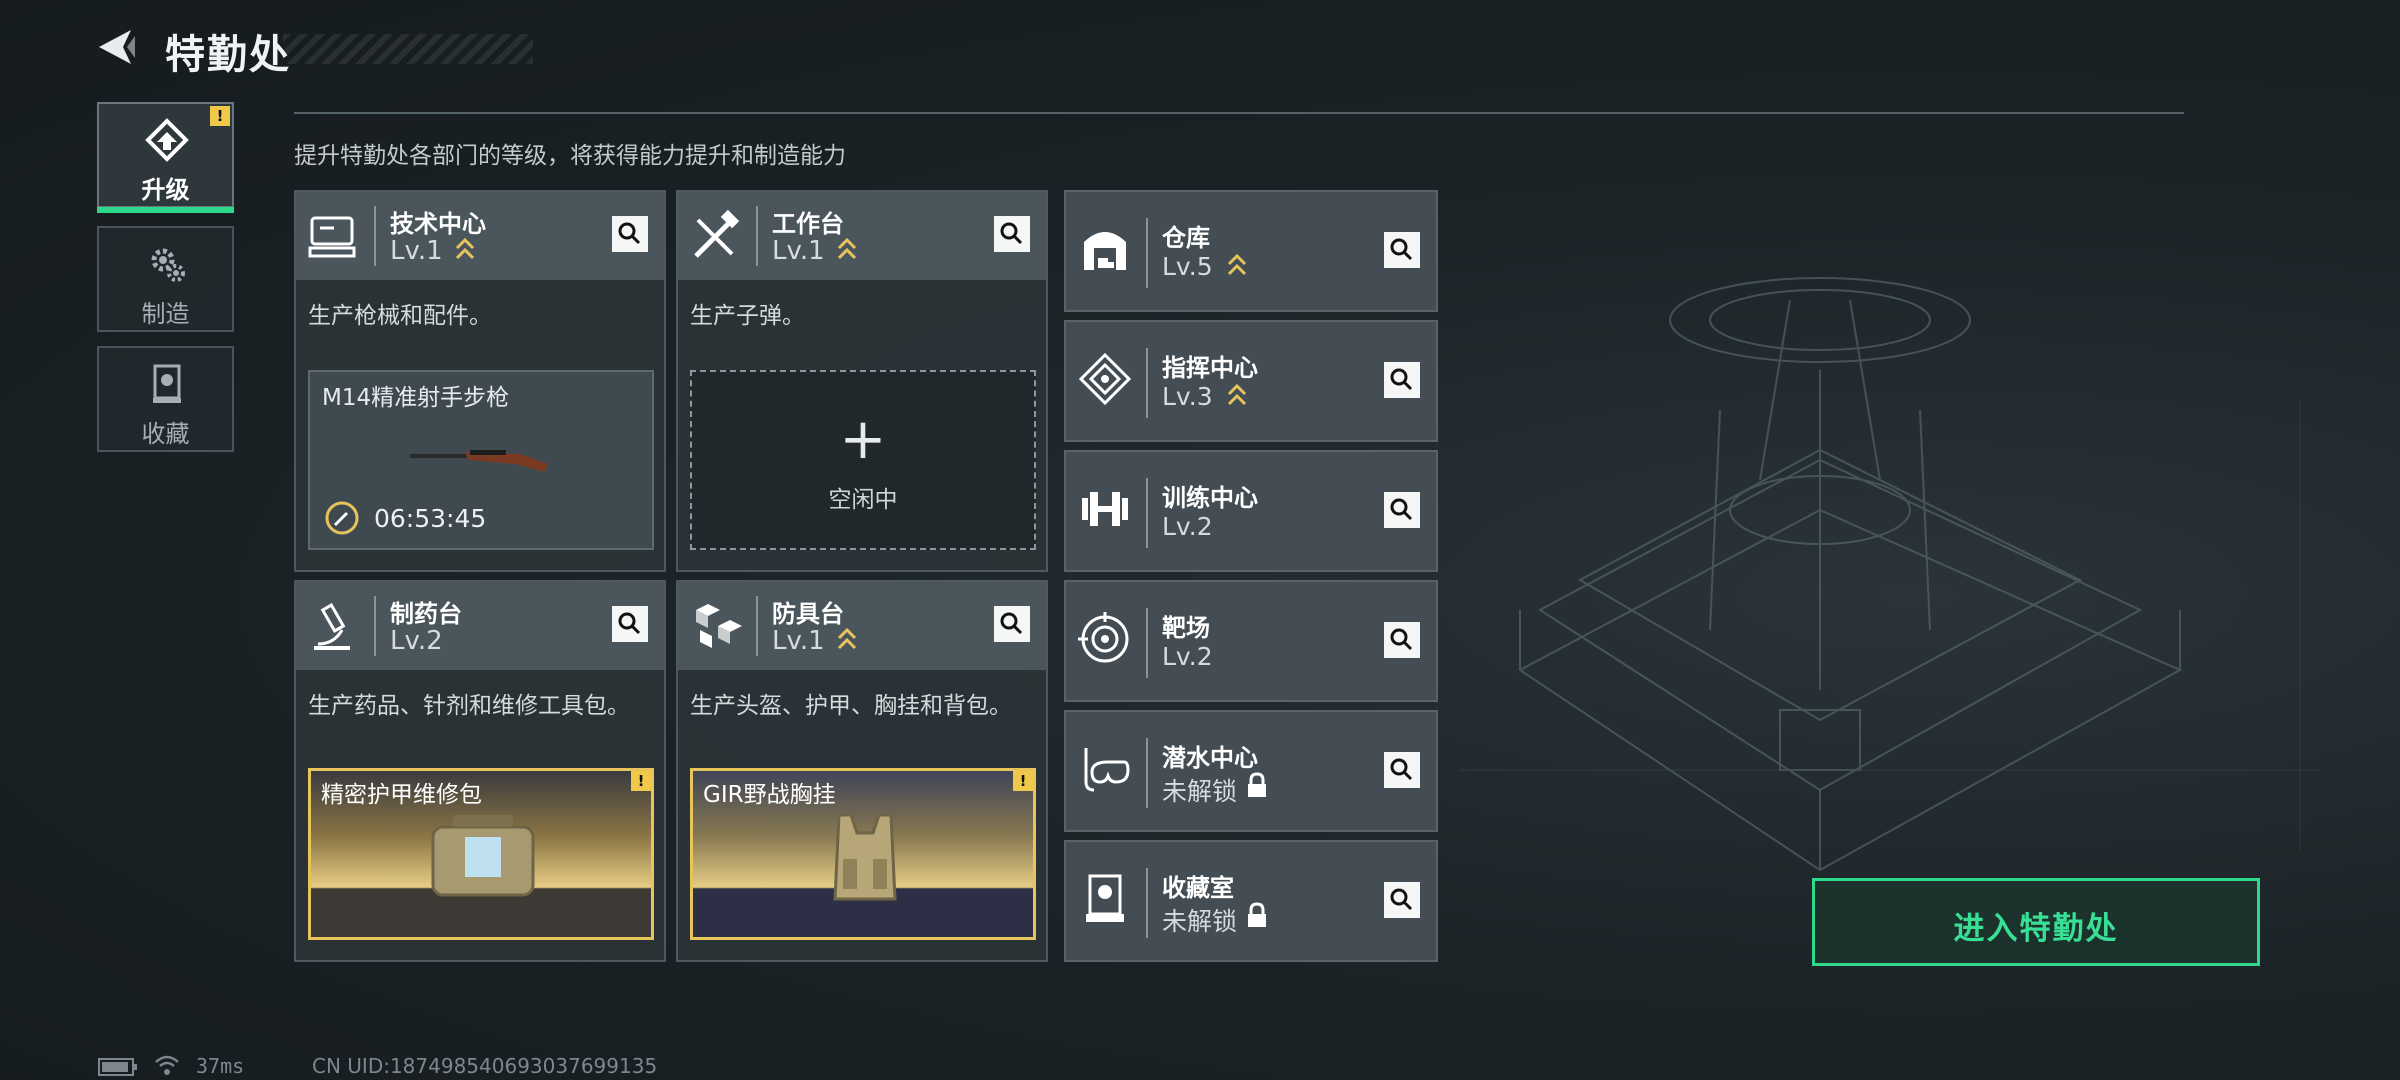 This screenshot has height=1080, width=2400. Describe the element at coordinates (438, 224) in the screenshot. I see `facility-name: 技术中心` at that location.